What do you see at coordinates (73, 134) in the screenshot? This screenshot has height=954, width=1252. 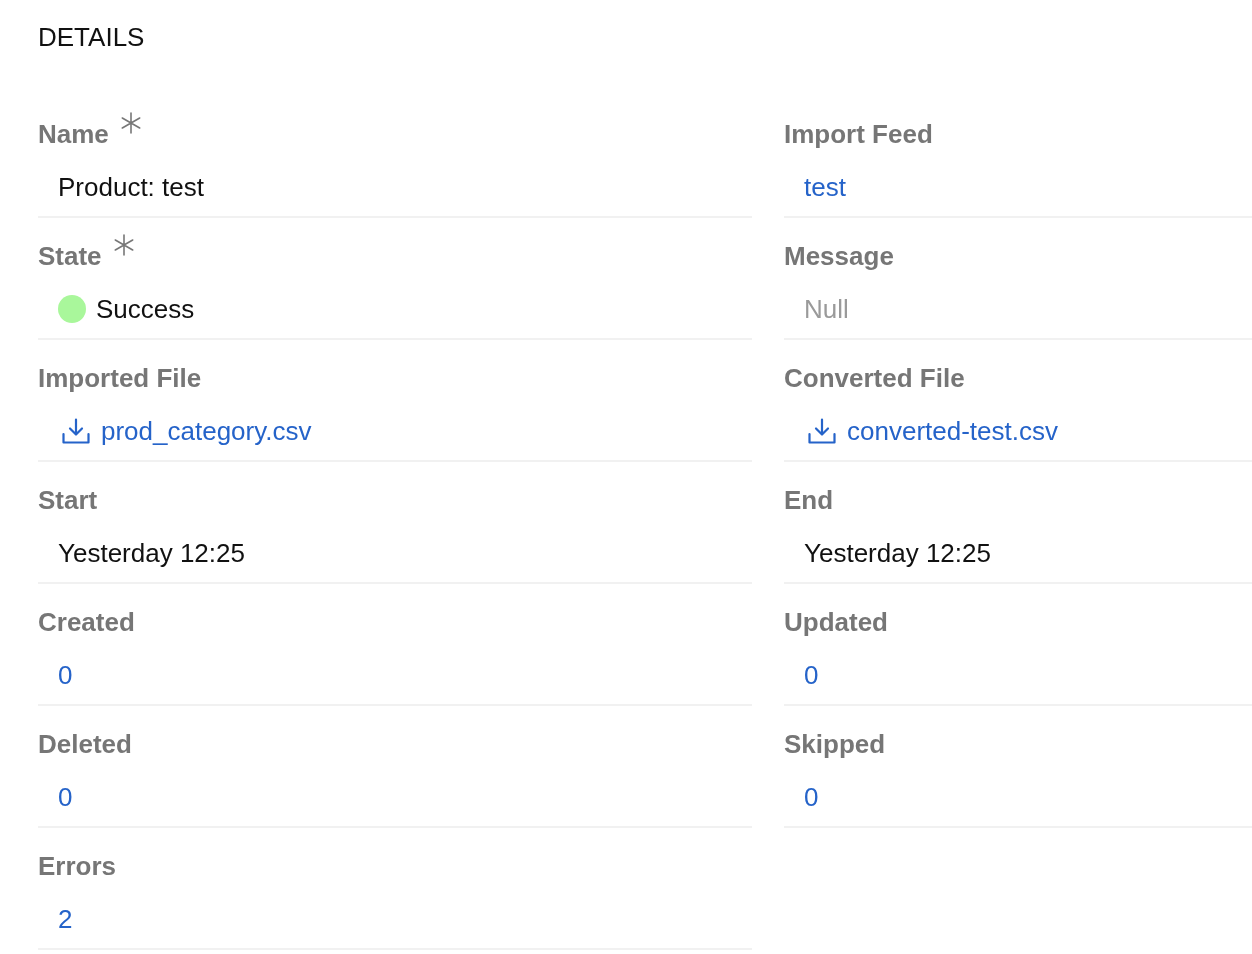 I see `field-label: Name` at bounding box center [73, 134].